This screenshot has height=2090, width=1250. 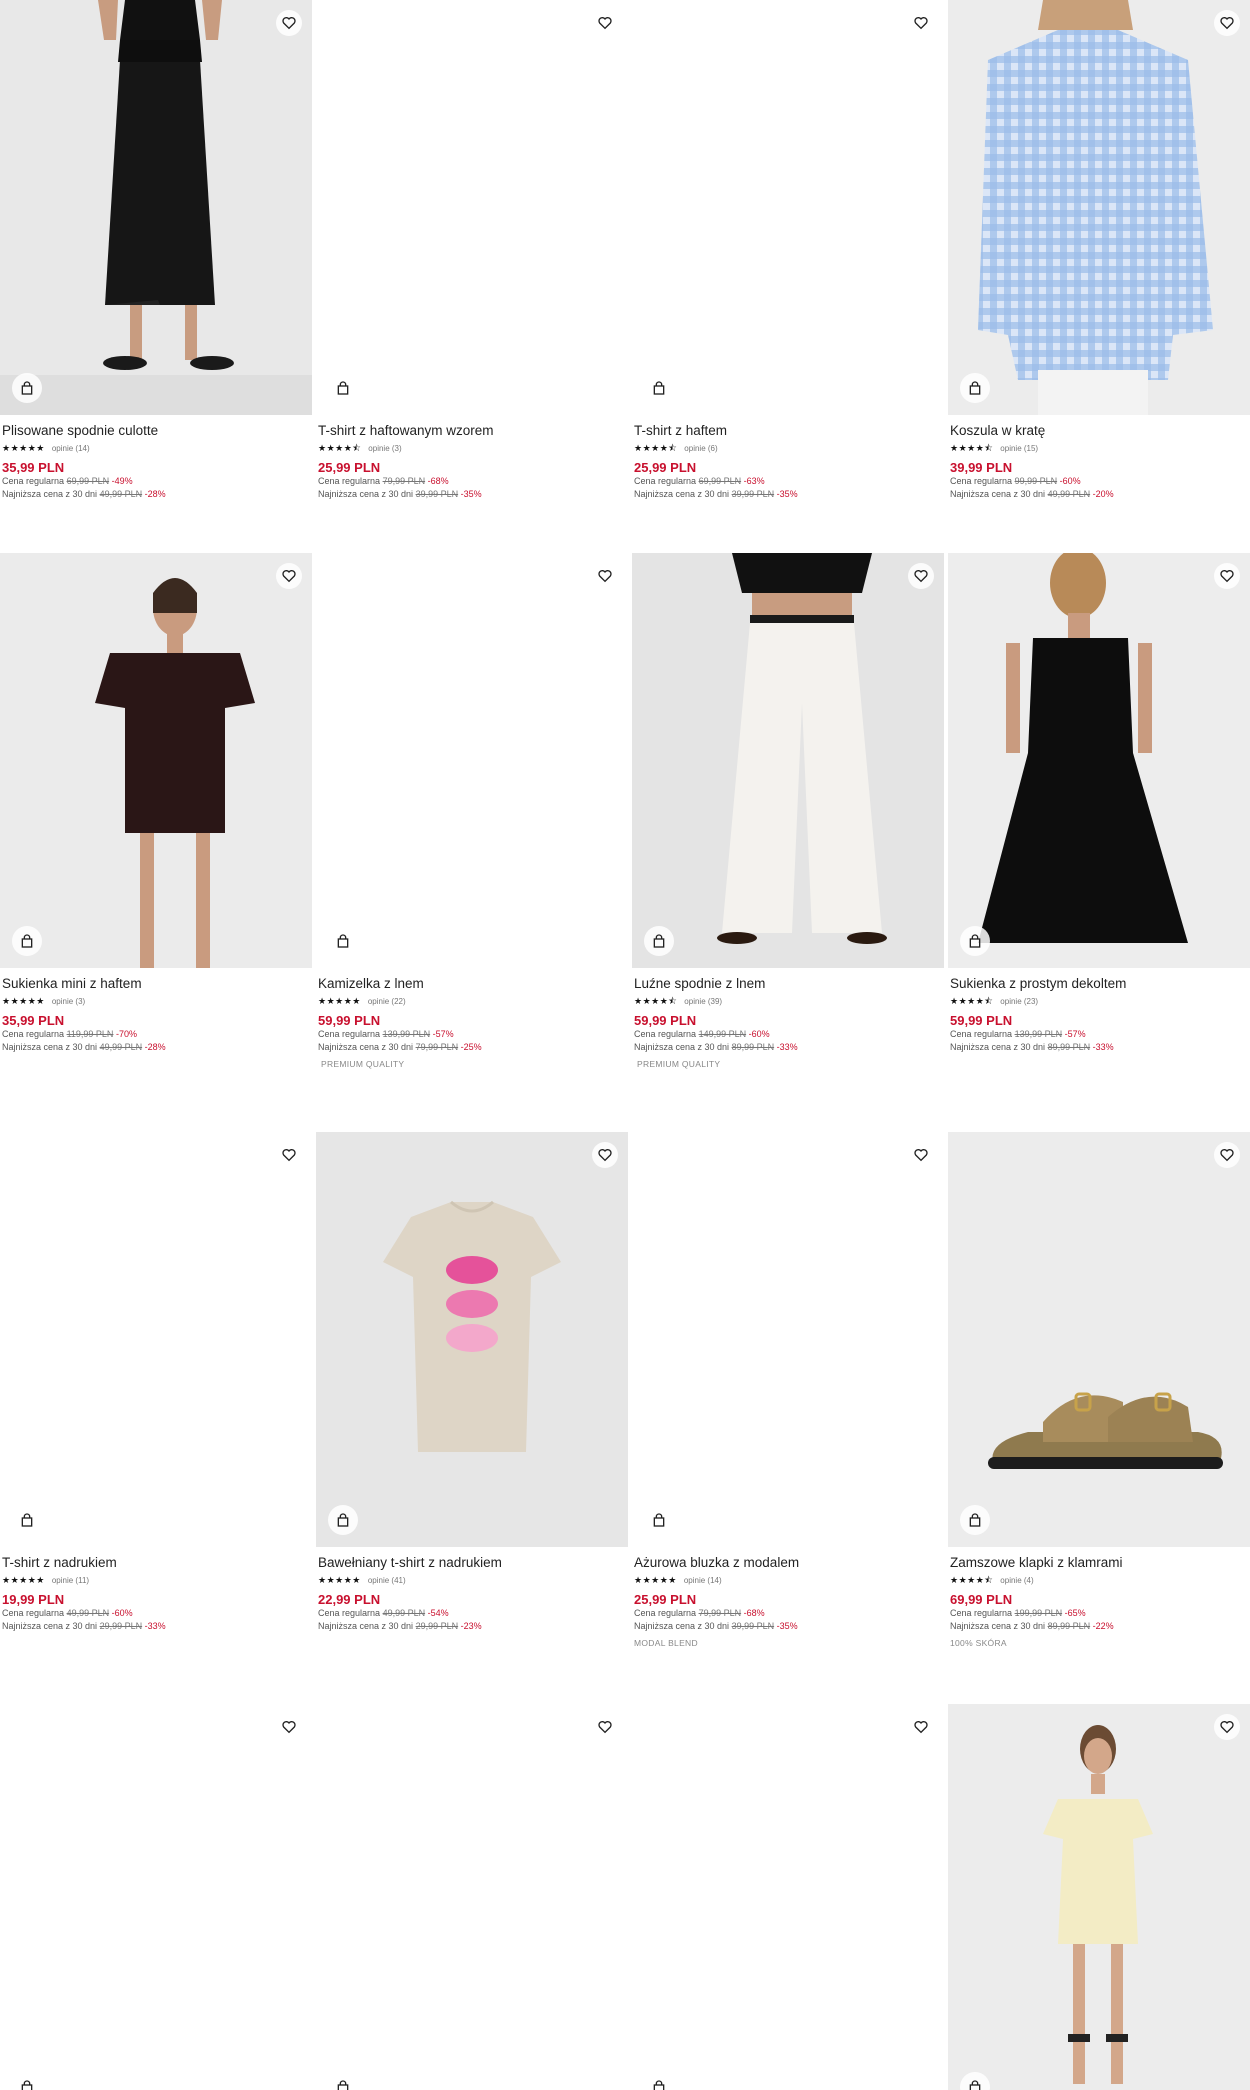 I want to click on lowest-price-line: Najniższa cena z 30 dni 39,99 PLN -35%, so click(x=716, y=1626).